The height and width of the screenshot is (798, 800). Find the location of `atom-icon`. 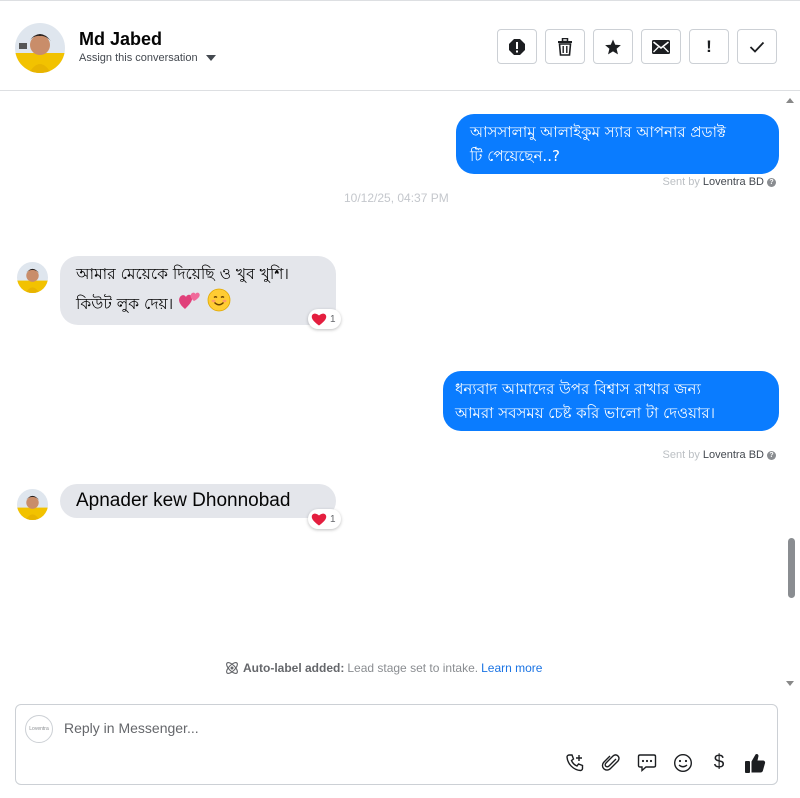

atom-icon is located at coordinates (232, 668).